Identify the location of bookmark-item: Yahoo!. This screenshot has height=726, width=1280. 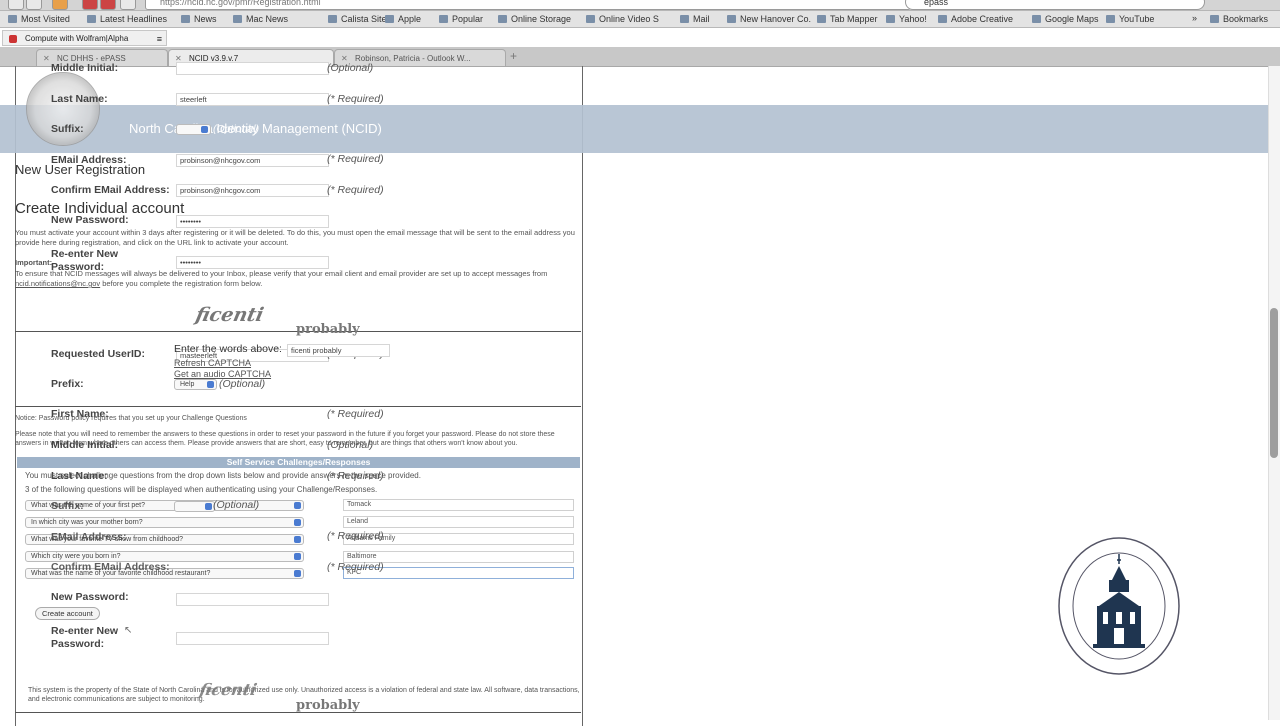
(906, 19).